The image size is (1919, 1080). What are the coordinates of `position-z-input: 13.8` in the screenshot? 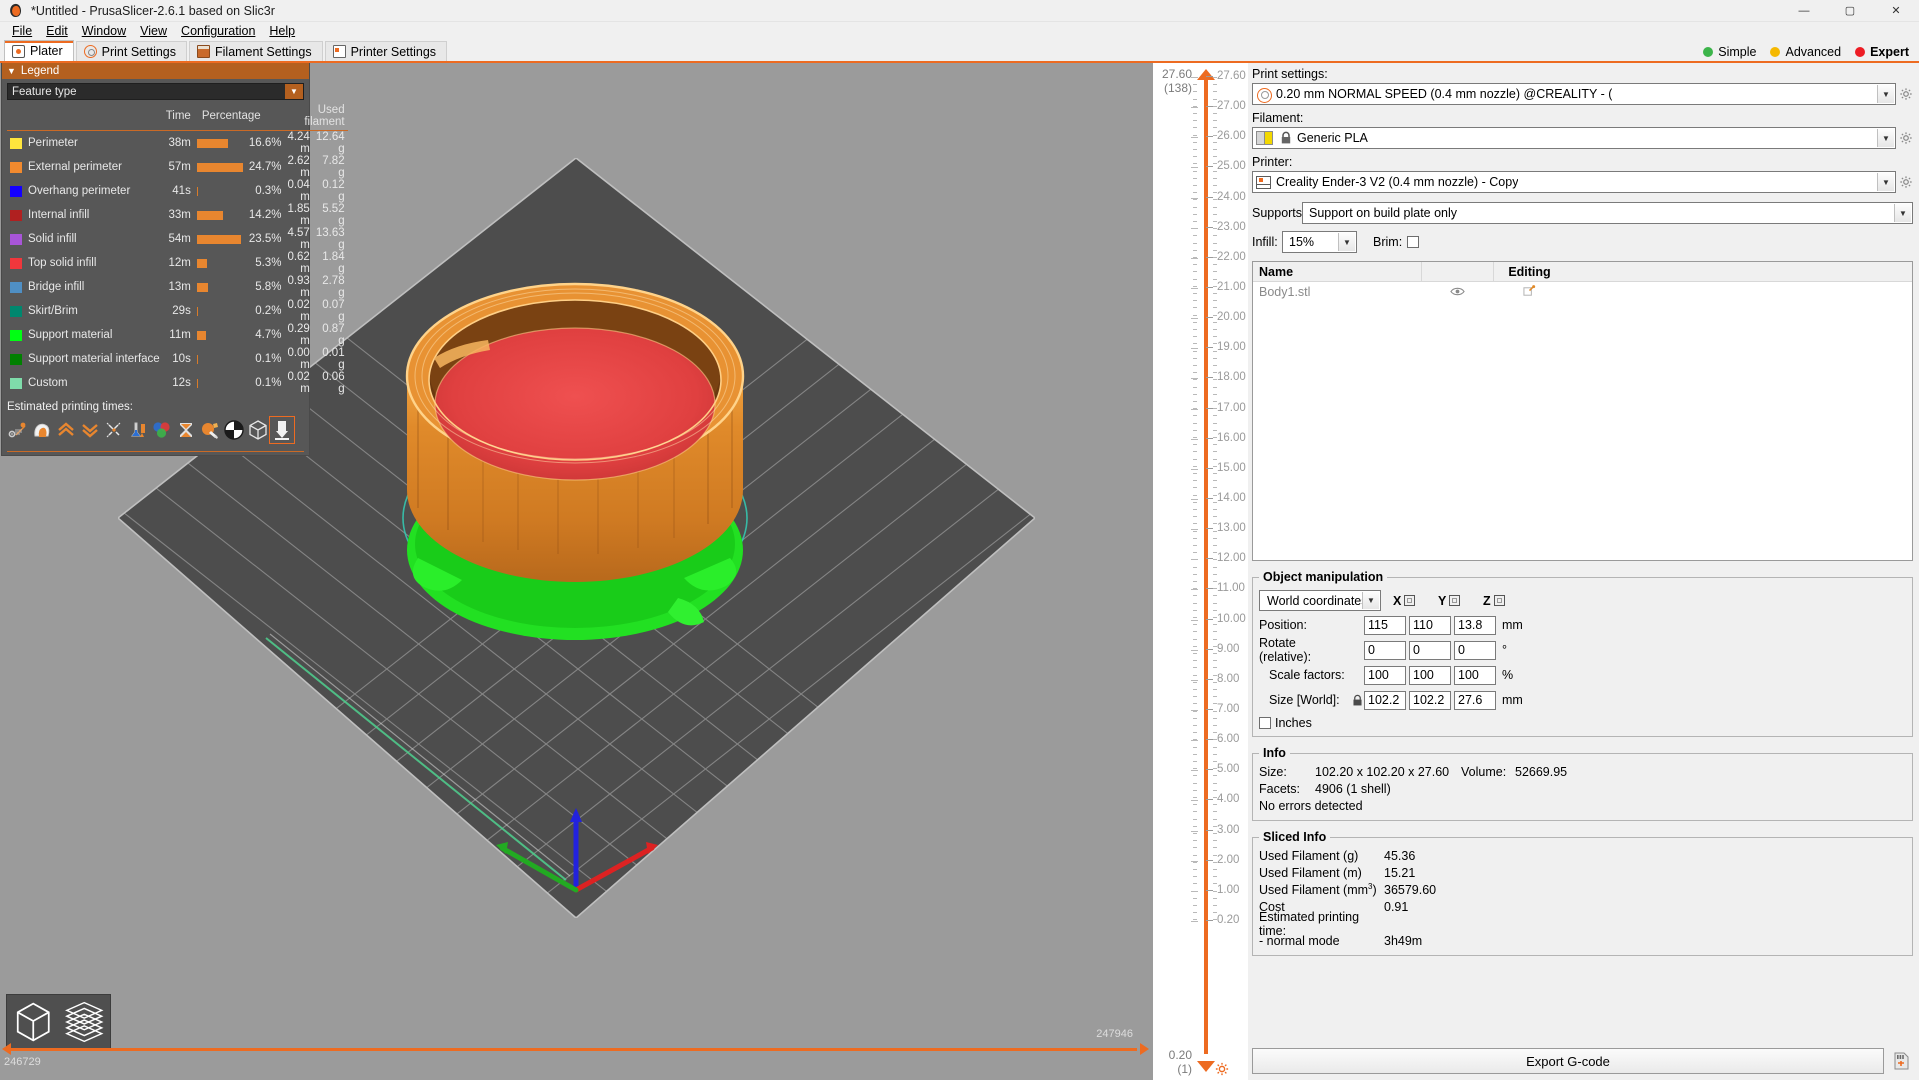 It's located at (1475, 625).